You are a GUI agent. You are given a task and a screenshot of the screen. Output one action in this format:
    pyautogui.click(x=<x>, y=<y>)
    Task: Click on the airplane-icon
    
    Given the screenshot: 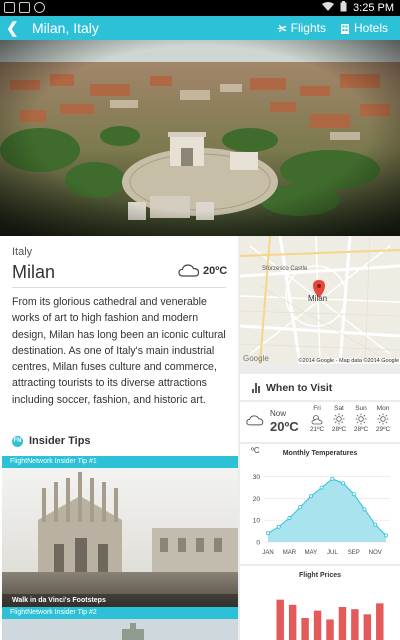 What is the action you would take?
    pyautogui.click(x=281, y=28)
    